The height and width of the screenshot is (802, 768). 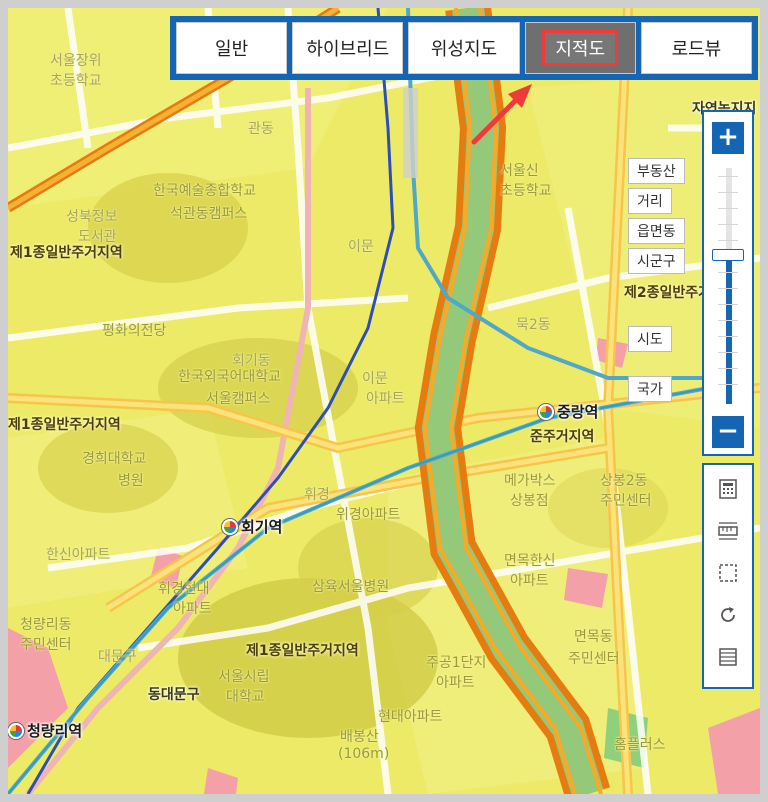 What do you see at coordinates (184, 589) in the screenshot?
I see `place-label: 휘경현대` at bounding box center [184, 589].